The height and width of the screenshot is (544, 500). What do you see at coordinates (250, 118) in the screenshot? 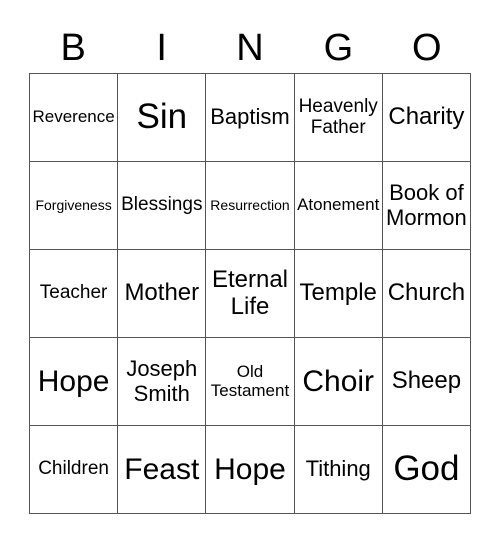
I see `bingo-cell: Baptism` at bounding box center [250, 118].